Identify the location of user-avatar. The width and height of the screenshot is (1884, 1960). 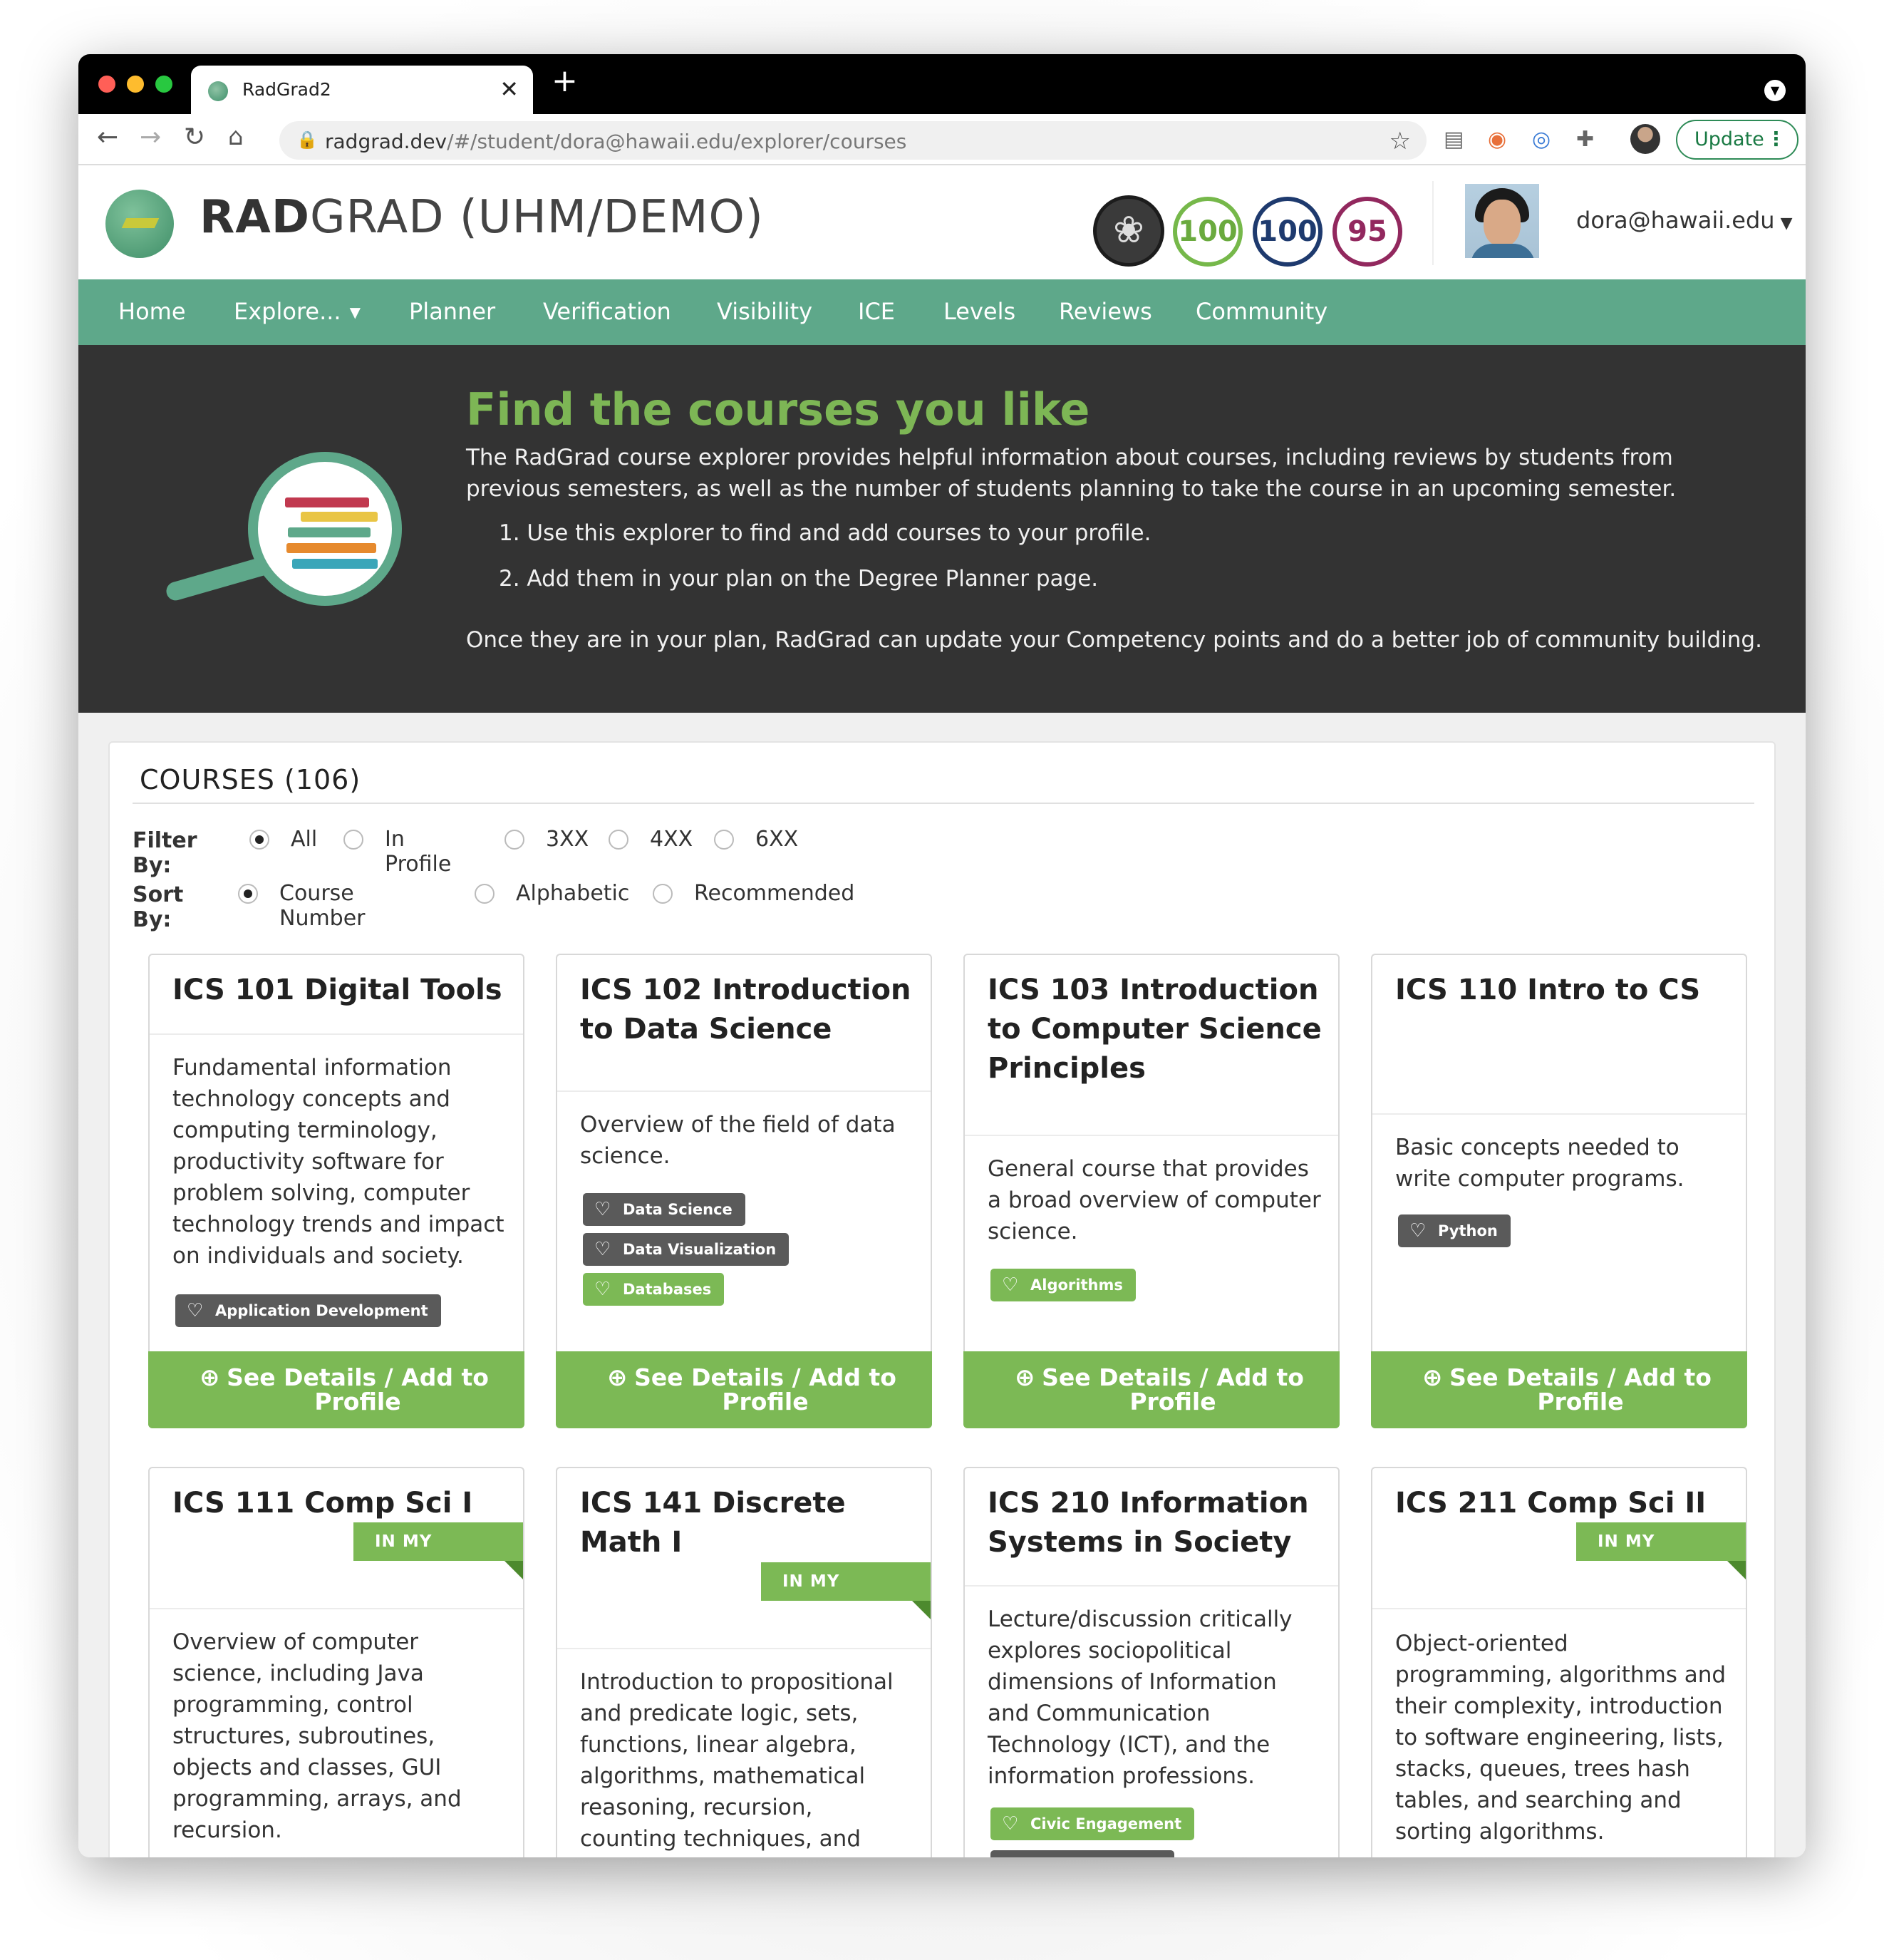
(1502, 221).